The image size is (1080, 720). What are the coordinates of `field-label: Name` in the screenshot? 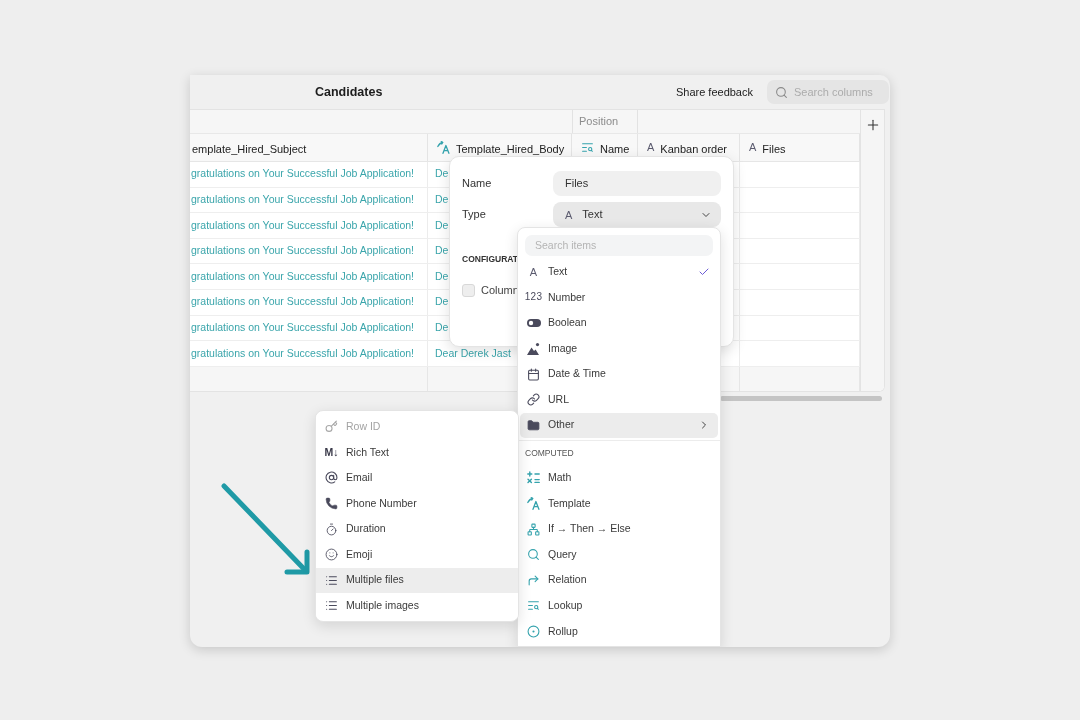 It's located at (477, 184).